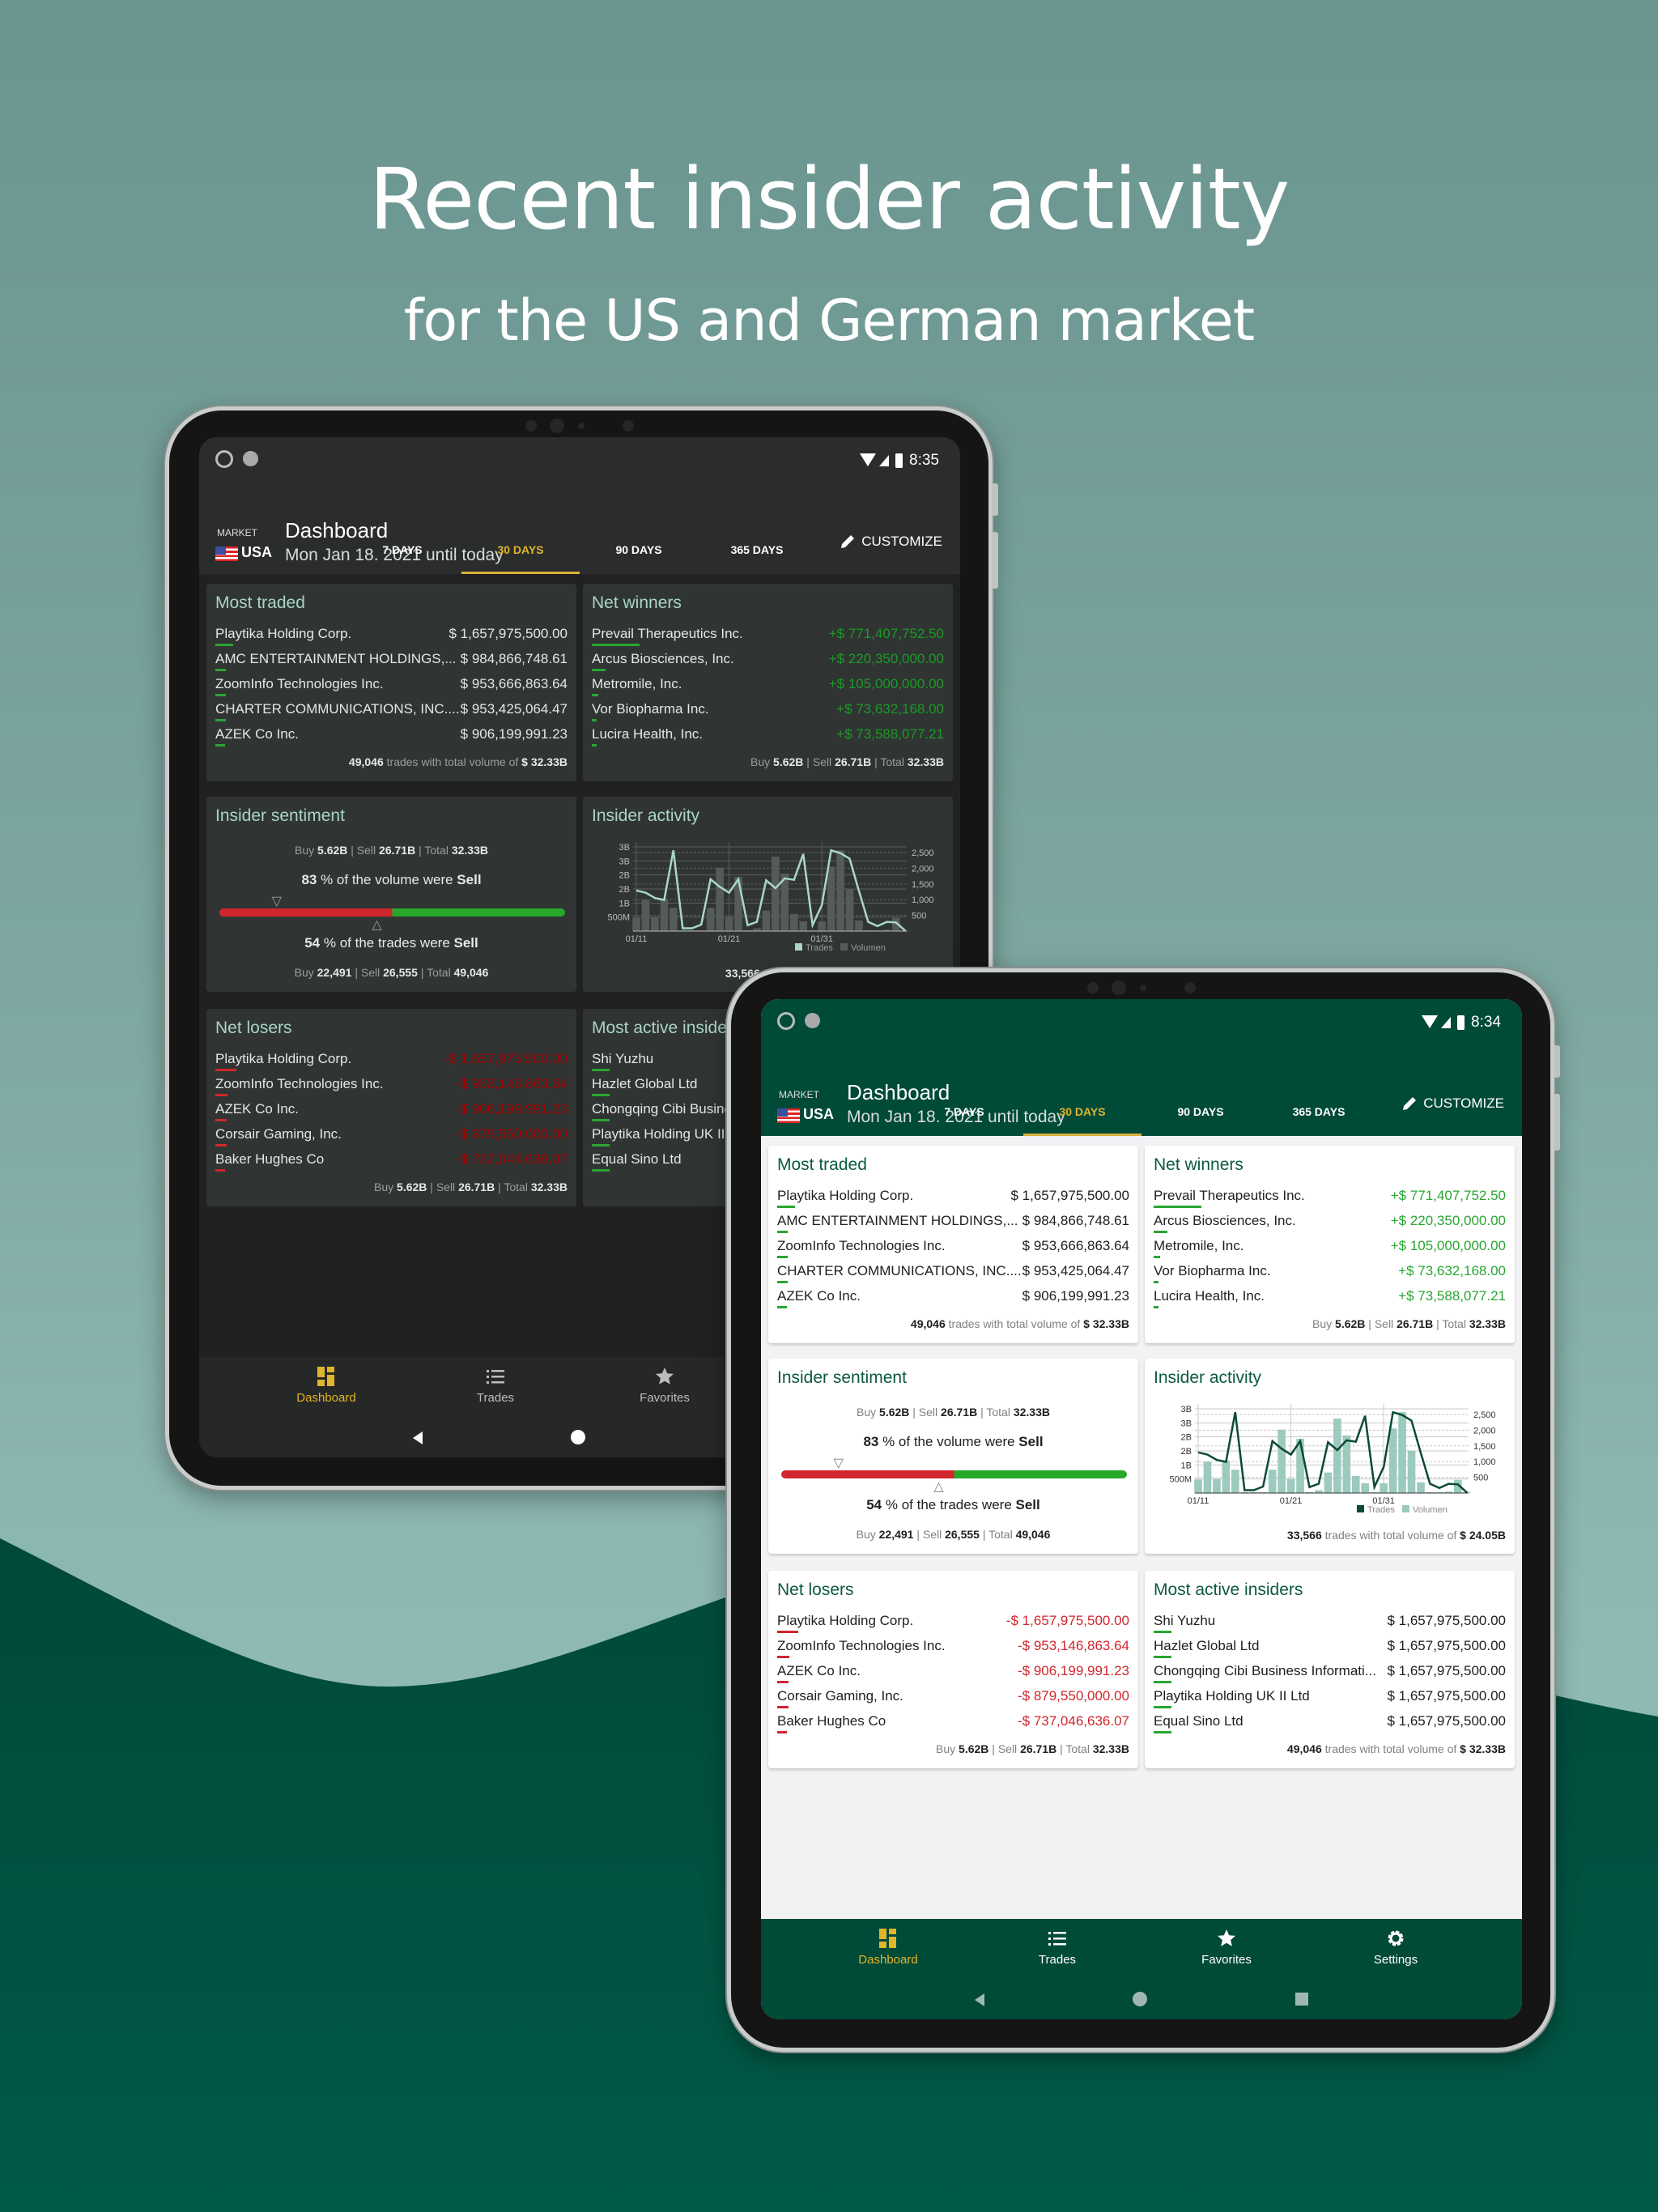 This screenshot has width=1658, height=2212. Describe the element at coordinates (924, 460) in the screenshot. I see `clock: 8:35` at that location.